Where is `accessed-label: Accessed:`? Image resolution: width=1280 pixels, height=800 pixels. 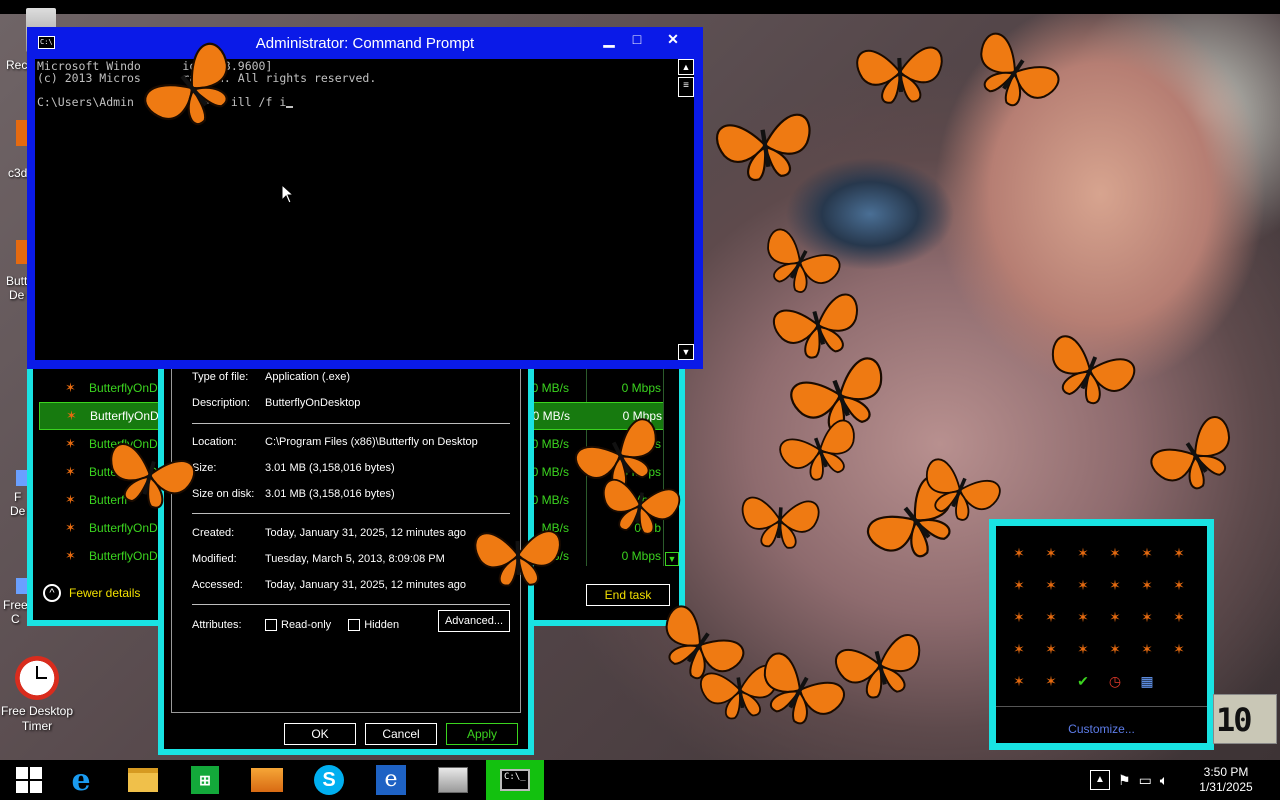
accessed-label: Accessed: is located at coordinates (217, 585).